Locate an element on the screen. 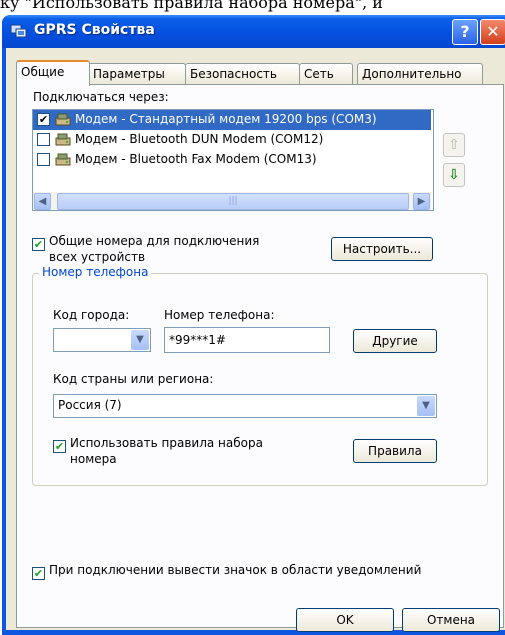 Image resolution: width=505 pixels, height=635 pixels. help-button: ? is located at coordinates (465, 32).